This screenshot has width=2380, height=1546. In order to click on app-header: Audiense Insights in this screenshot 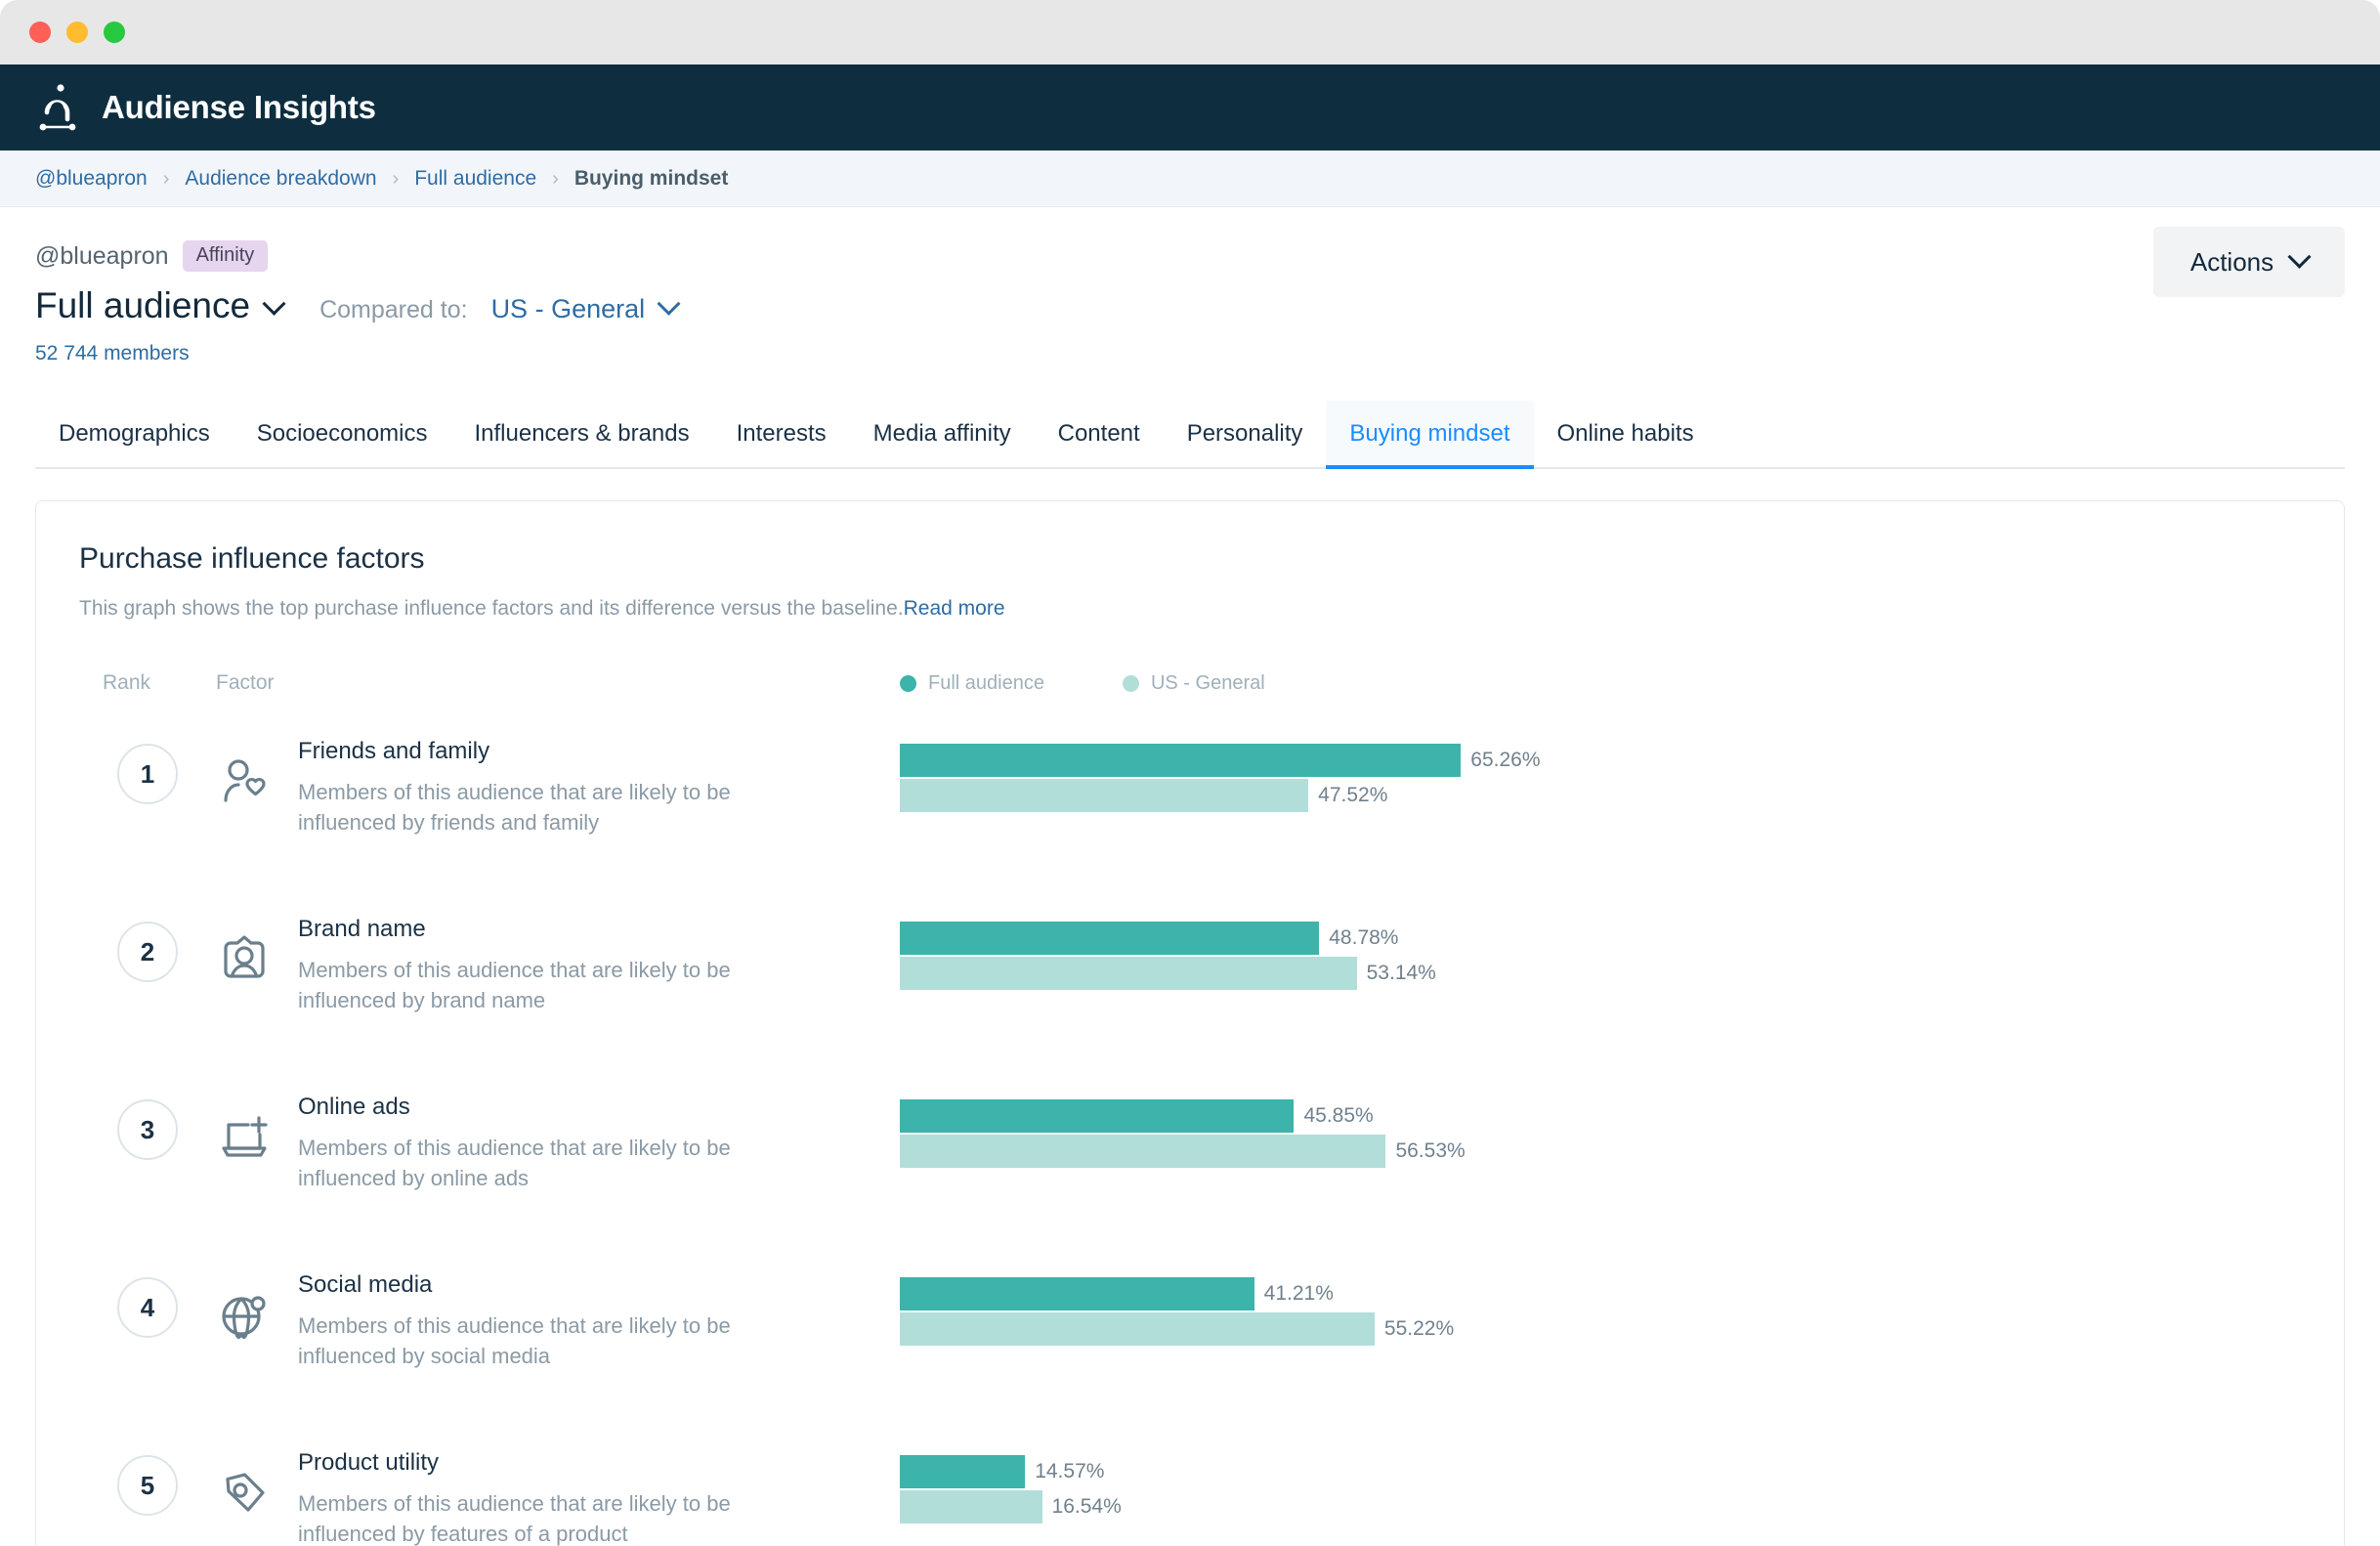, I will do `click(1190, 107)`.